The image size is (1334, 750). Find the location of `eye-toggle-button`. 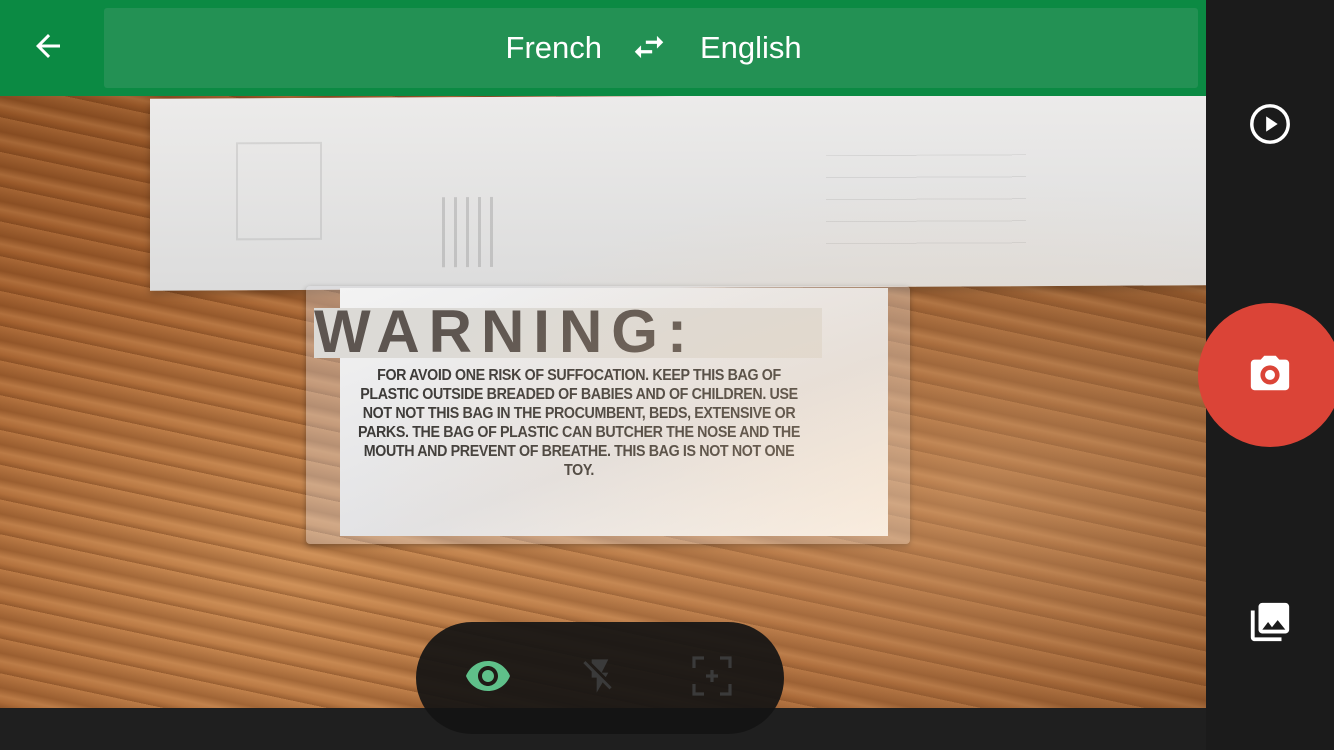

eye-toggle-button is located at coordinates (488, 678).